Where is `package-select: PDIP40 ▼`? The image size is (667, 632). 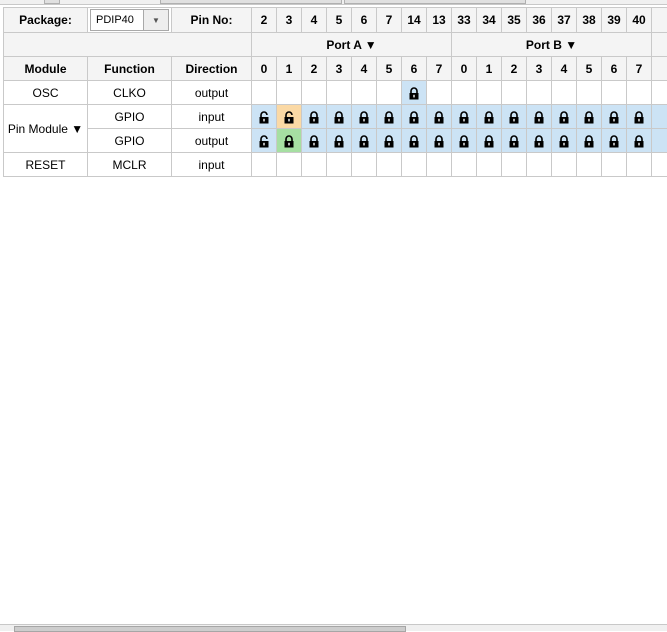
package-select: PDIP40 ▼ is located at coordinates (129, 20).